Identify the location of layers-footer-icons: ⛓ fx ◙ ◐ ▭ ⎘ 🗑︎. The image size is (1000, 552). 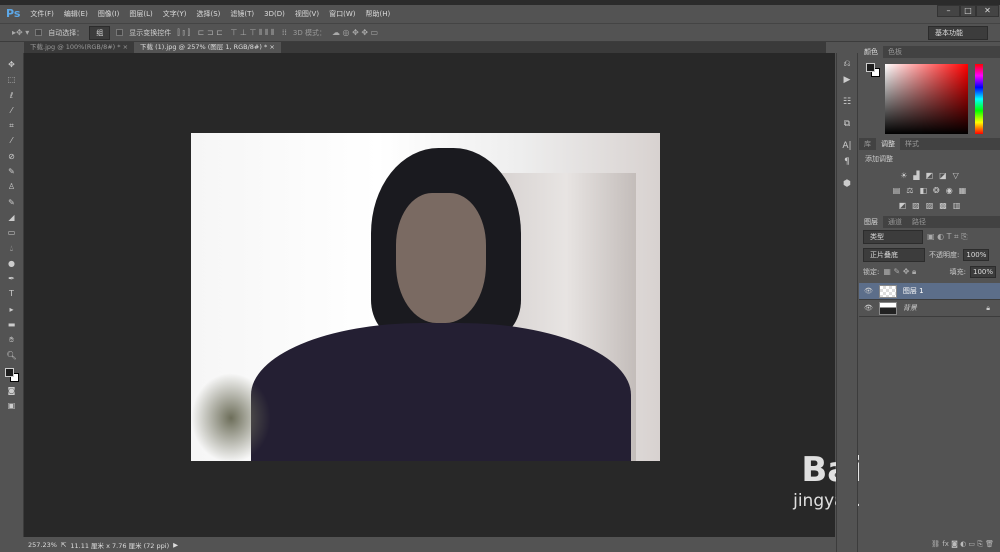
(929, 546).